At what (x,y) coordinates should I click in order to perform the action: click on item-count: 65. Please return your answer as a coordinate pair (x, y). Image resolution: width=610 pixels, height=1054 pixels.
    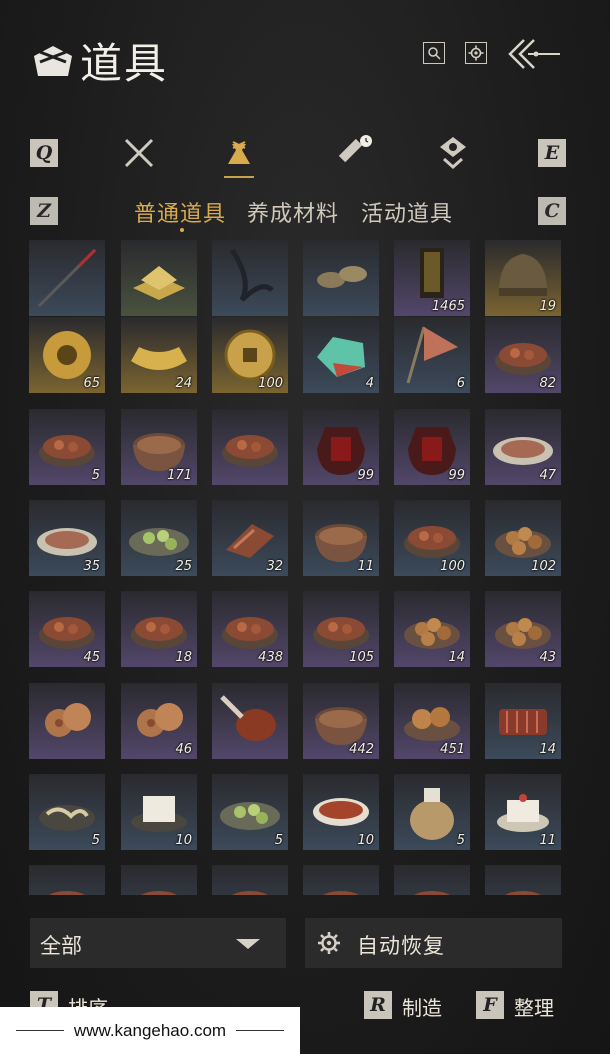
    Looking at the image, I should click on (91, 383).